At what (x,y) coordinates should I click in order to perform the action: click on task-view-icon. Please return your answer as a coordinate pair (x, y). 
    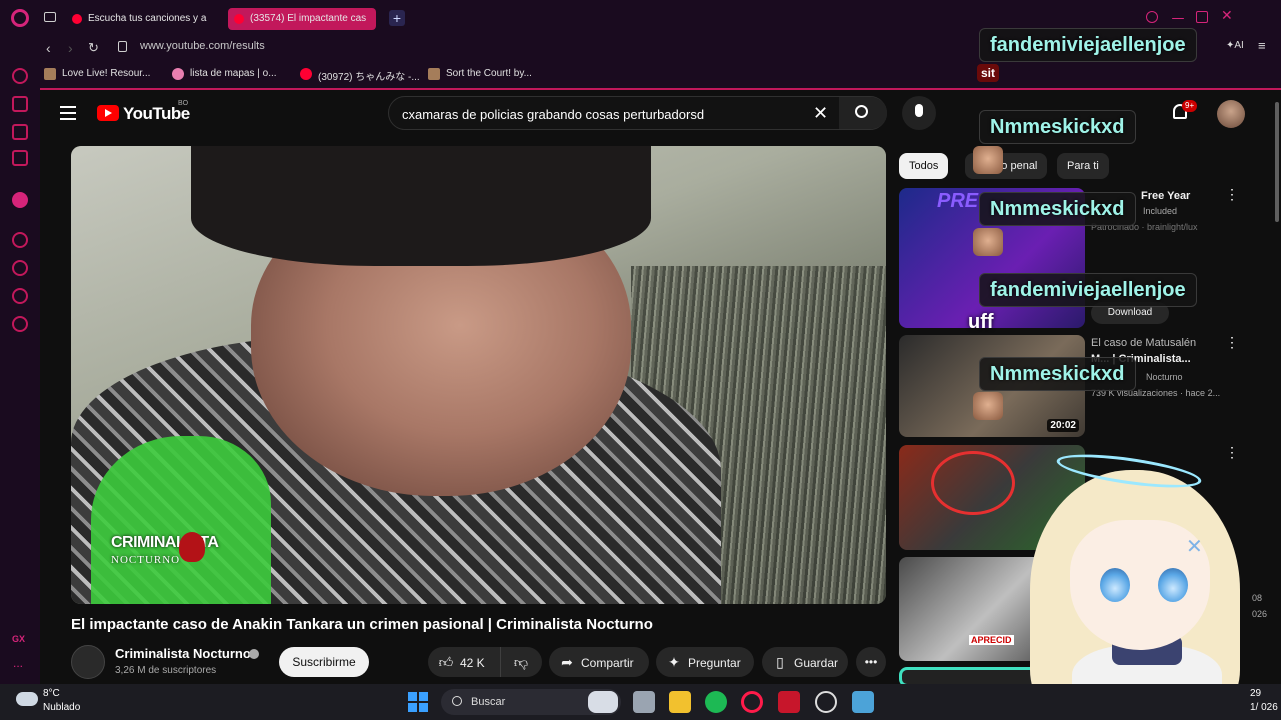
    Looking at the image, I should click on (644, 702).